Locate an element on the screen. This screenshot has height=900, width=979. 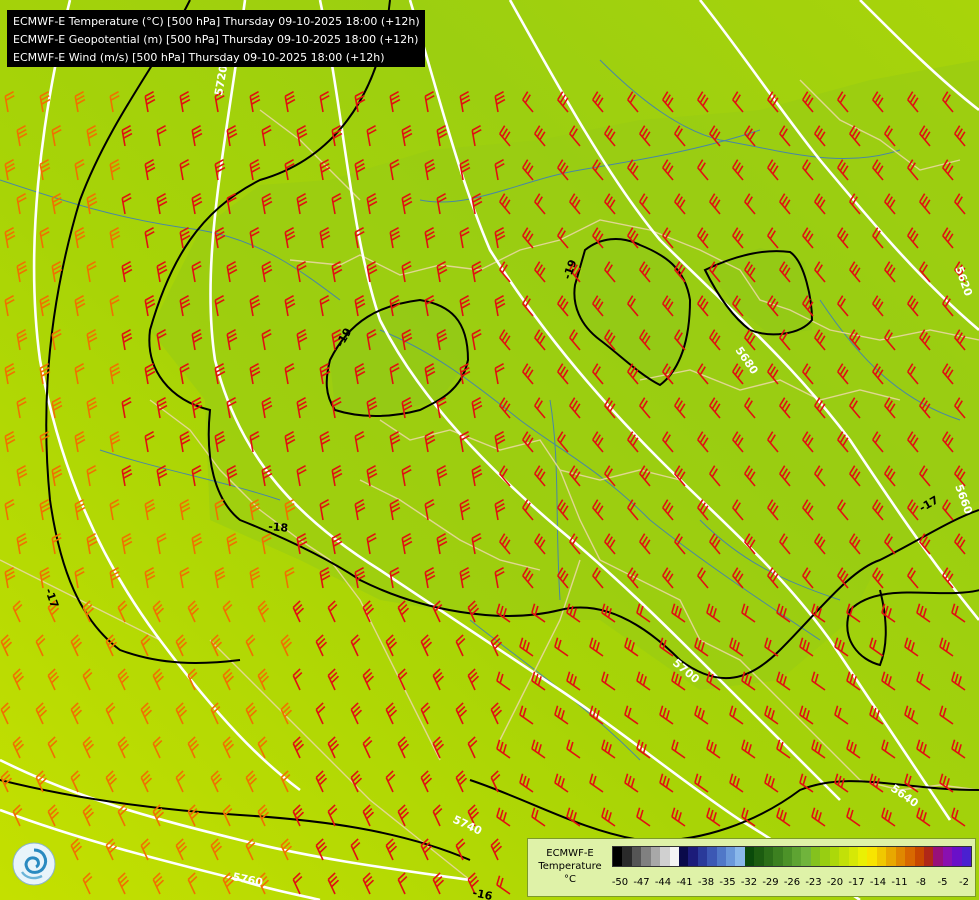
legend-tick-label: -32 is located at coordinates (749, 882).